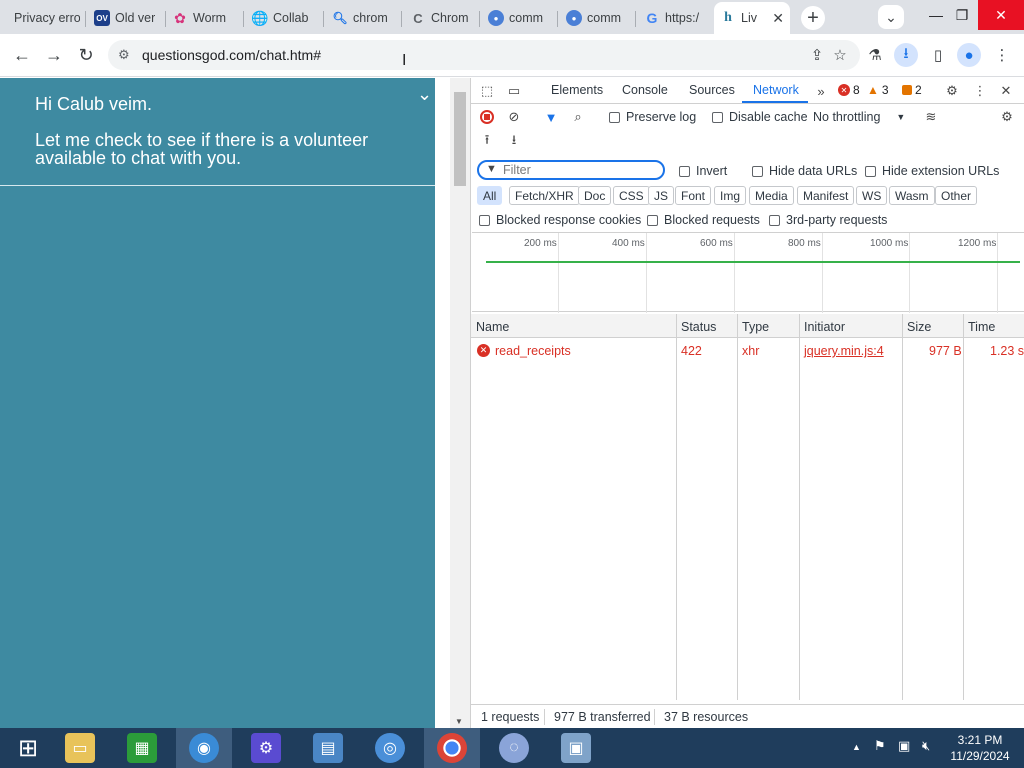  What do you see at coordinates (484, 55) in the screenshot?
I see `address-bar: ⚙ questionsgod.com/chat.htm#` at bounding box center [484, 55].